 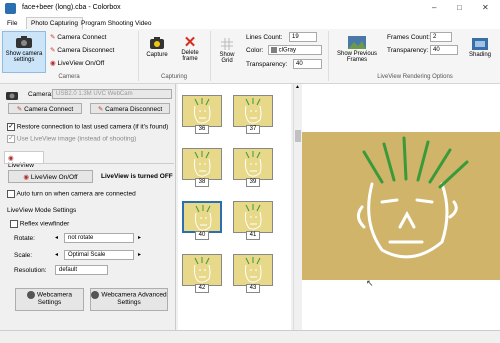 I want to click on delete-frame-button: ✕ Delete frame, so click(x=190, y=48).